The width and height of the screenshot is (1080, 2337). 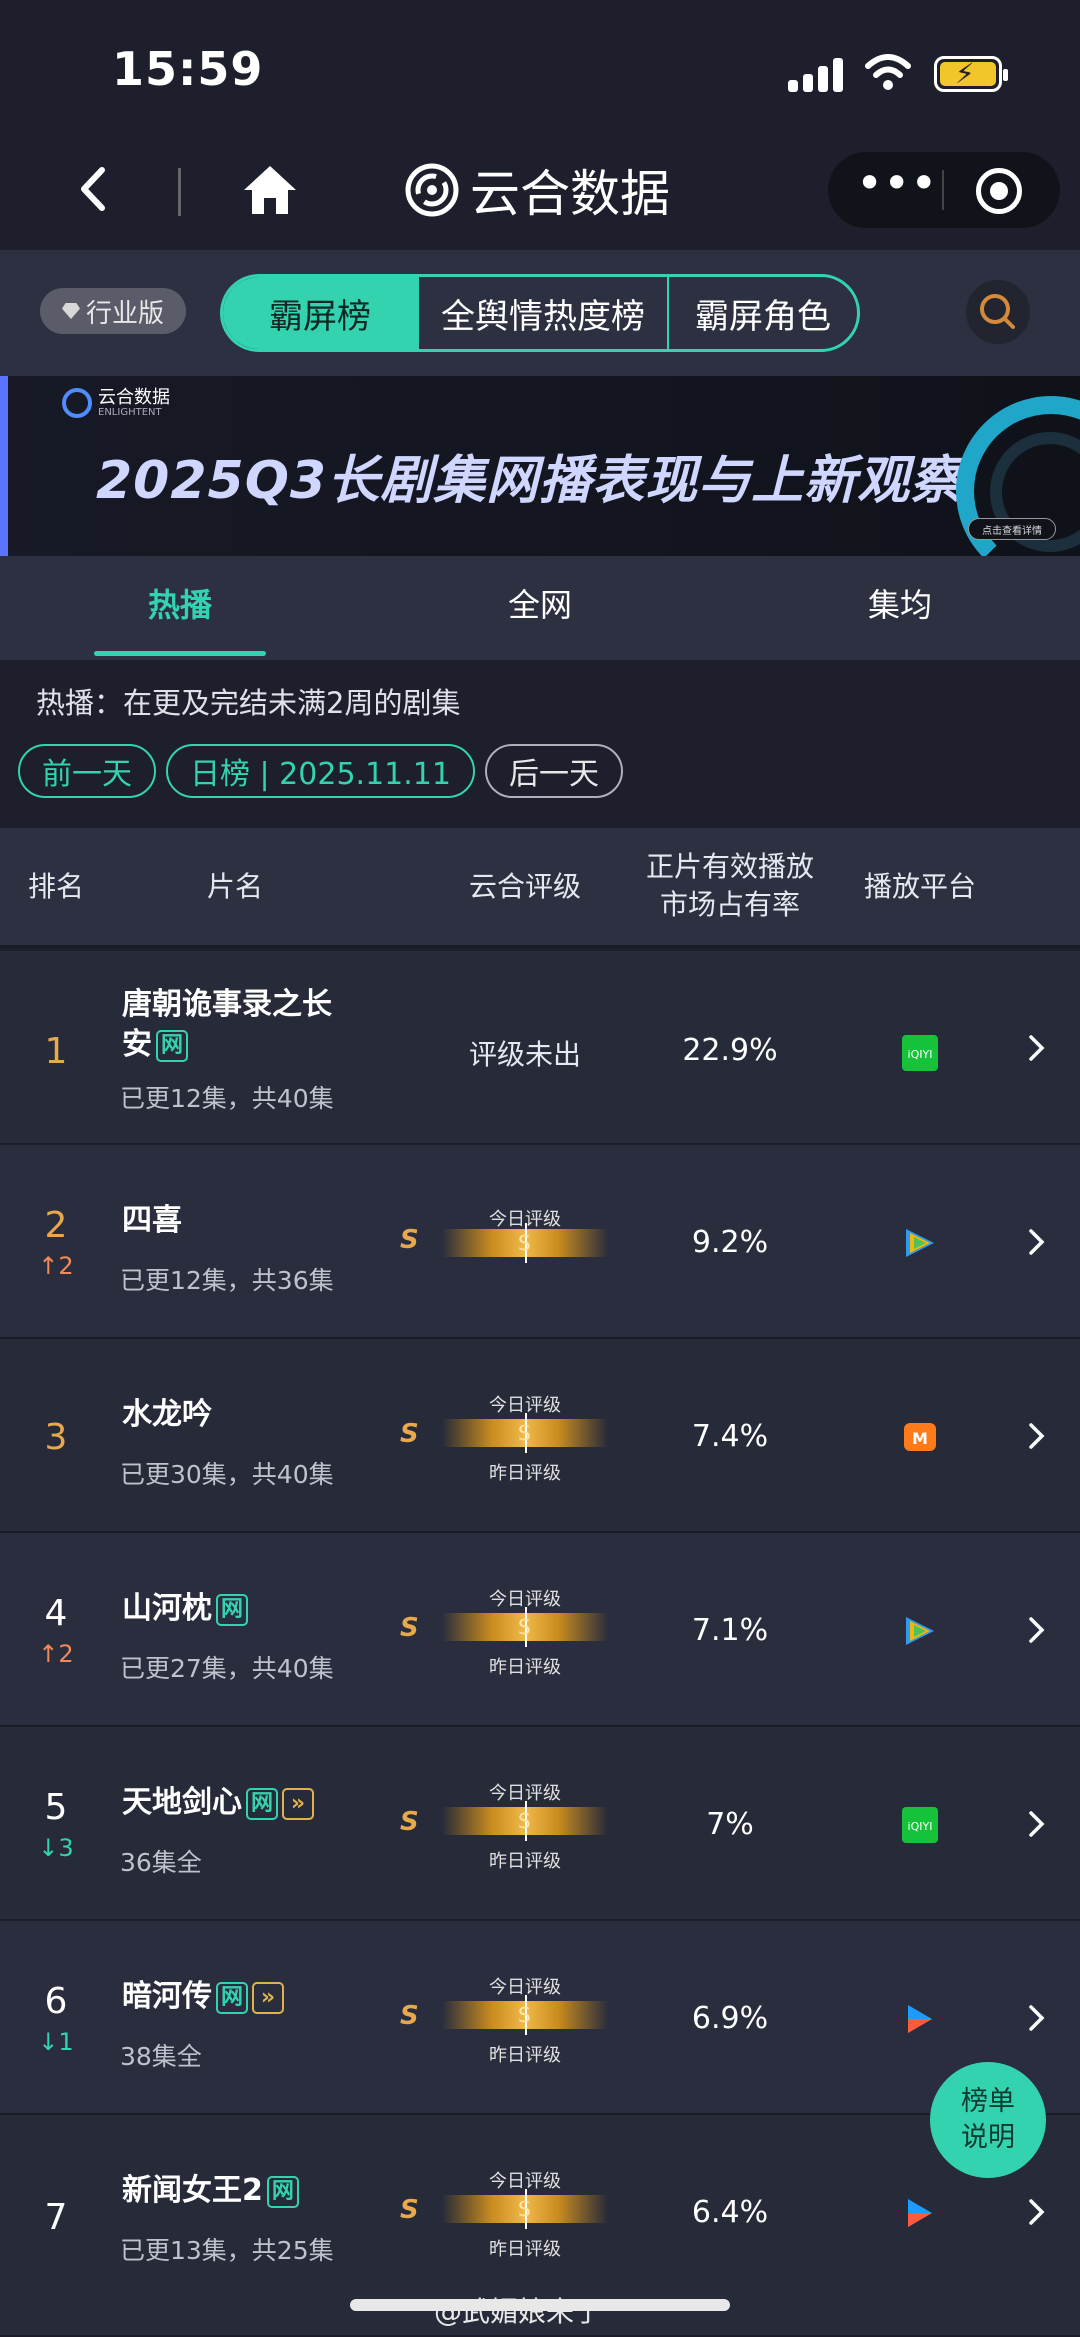 What do you see at coordinates (161, 2056) in the screenshot?
I see `episode-count: 38集全` at bounding box center [161, 2056].